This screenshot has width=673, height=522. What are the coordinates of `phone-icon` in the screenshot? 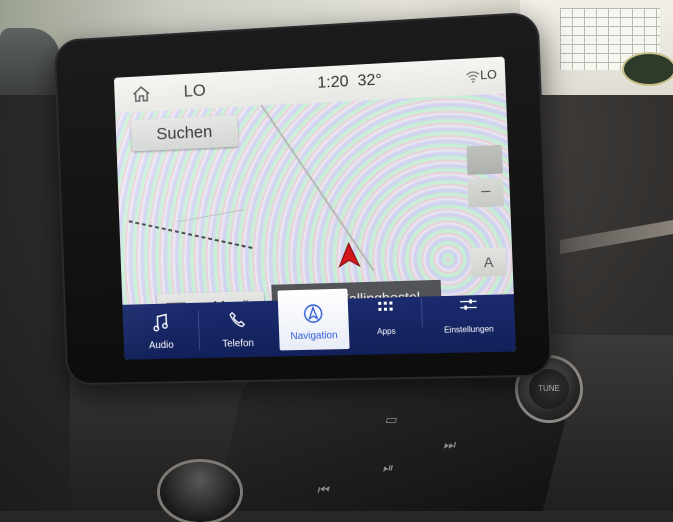 It's located at (237, 319).